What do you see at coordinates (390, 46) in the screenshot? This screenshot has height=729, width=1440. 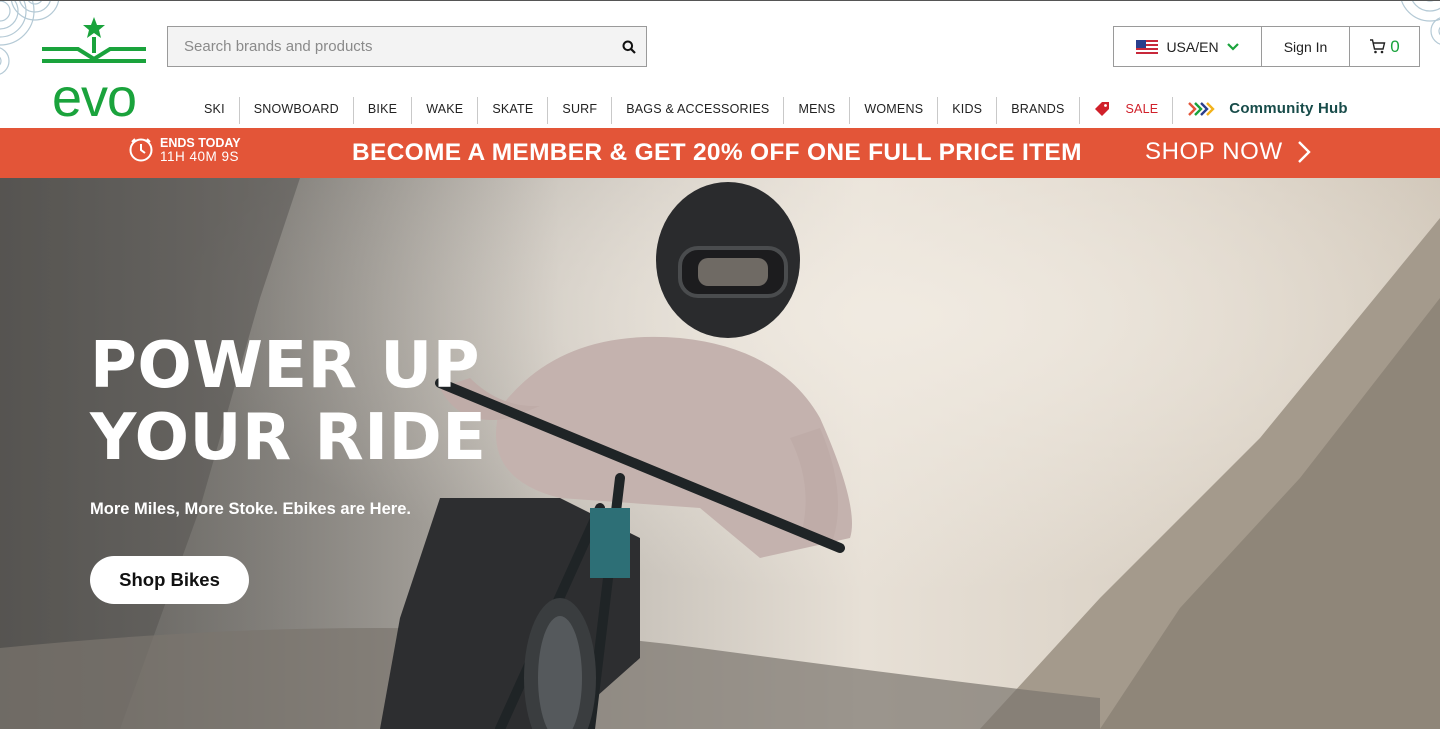 I see `search-input` at bounding box center [390, 46].